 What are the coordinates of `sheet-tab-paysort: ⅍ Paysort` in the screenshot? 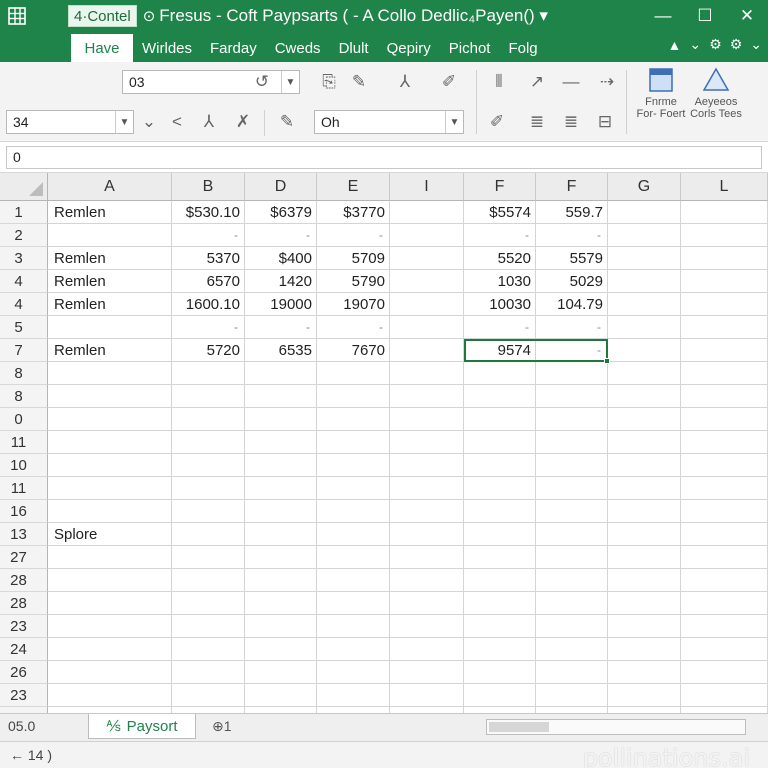 It's located at (142, 726).